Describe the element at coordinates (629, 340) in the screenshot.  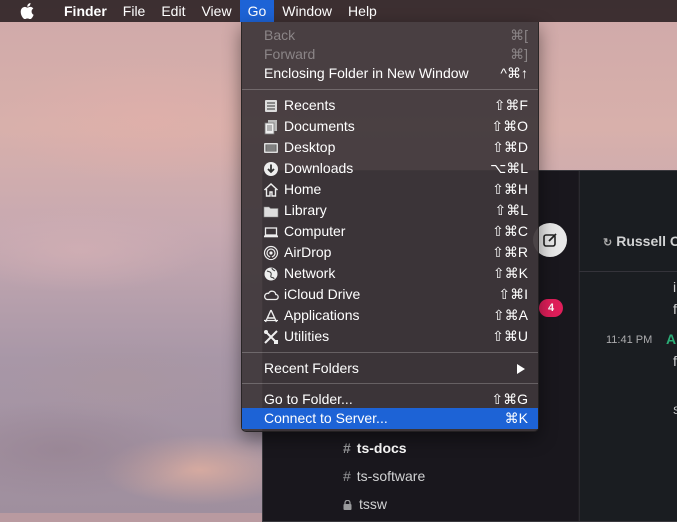
I see `message-timestamp: 11:41 PM` at that location.